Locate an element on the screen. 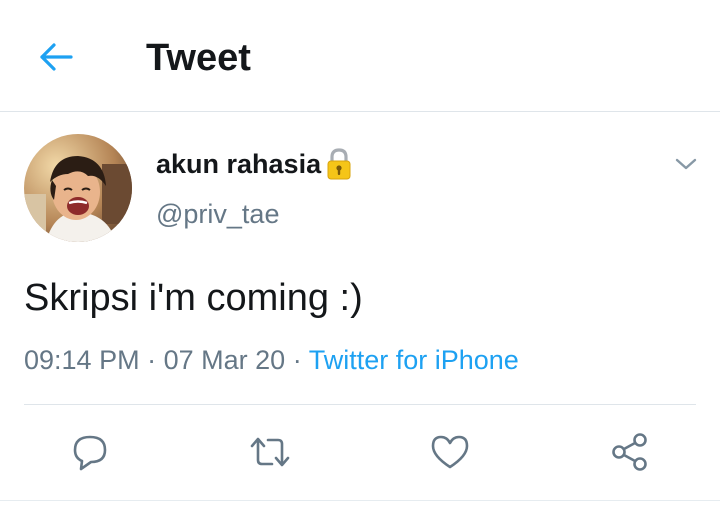 The width and height of the screenshot is (720, 512). tweet-text: Skripsi i'm coming :) is located at coordinates (193, 298).